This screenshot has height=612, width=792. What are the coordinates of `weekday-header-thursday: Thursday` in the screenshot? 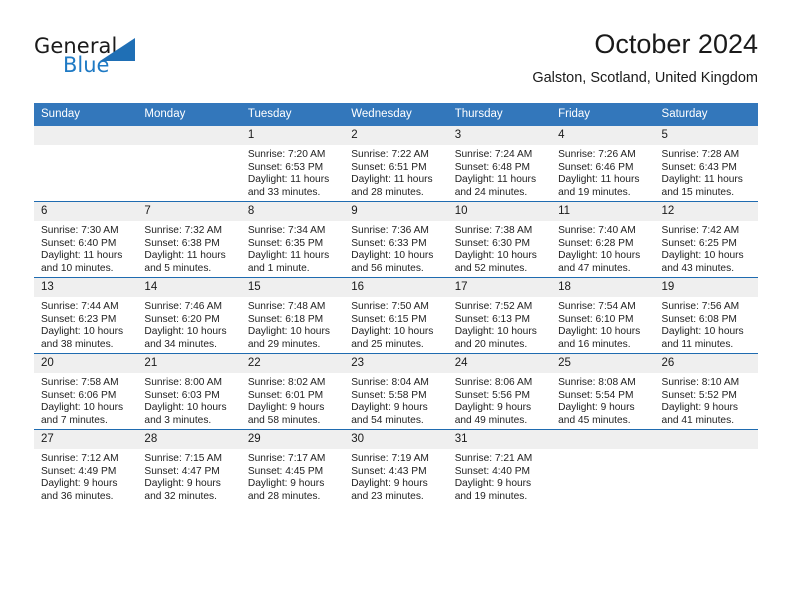 It's located at (499, 114).